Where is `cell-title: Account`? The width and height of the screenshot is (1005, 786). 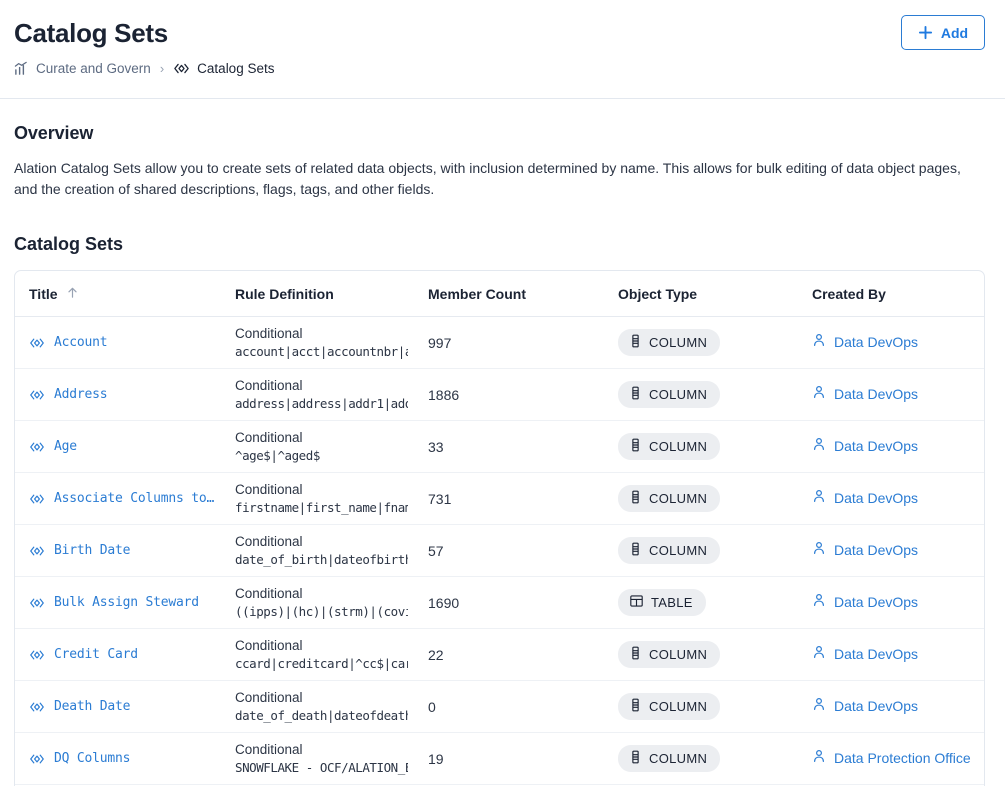 cell-title: Account is located at coordinates (120, 342).